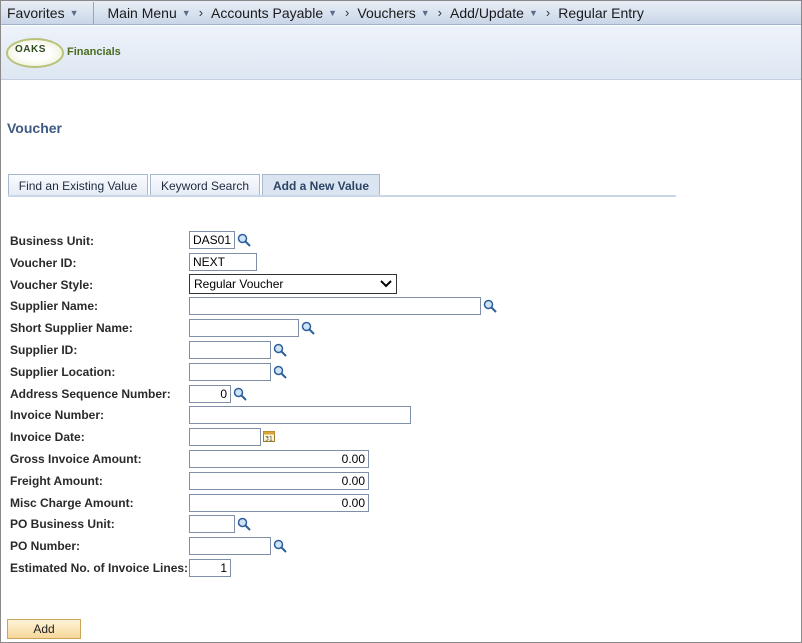 This screenshot has width=802, height=643. Describe the element at coordinates (279, 503) in the screenshot. I see `misc-charge-amount-input: 0.00` at that location.